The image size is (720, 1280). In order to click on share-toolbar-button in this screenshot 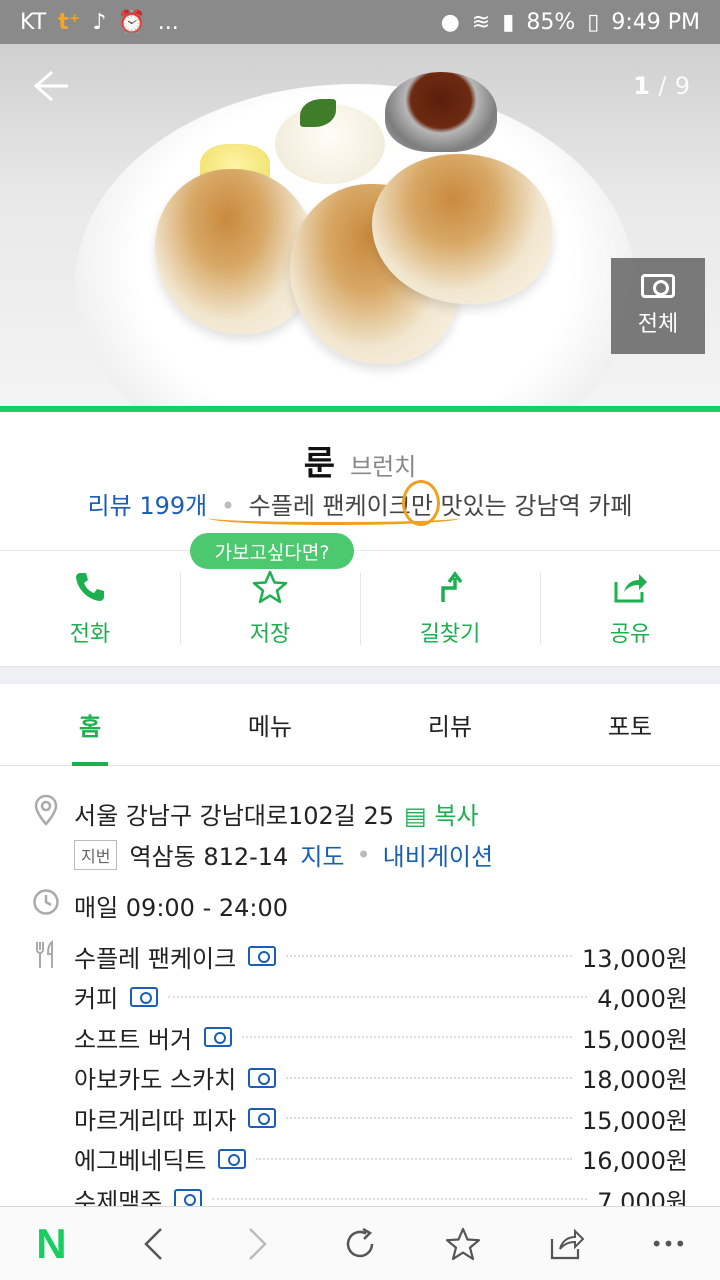, I will do `click(566, 1244)`.